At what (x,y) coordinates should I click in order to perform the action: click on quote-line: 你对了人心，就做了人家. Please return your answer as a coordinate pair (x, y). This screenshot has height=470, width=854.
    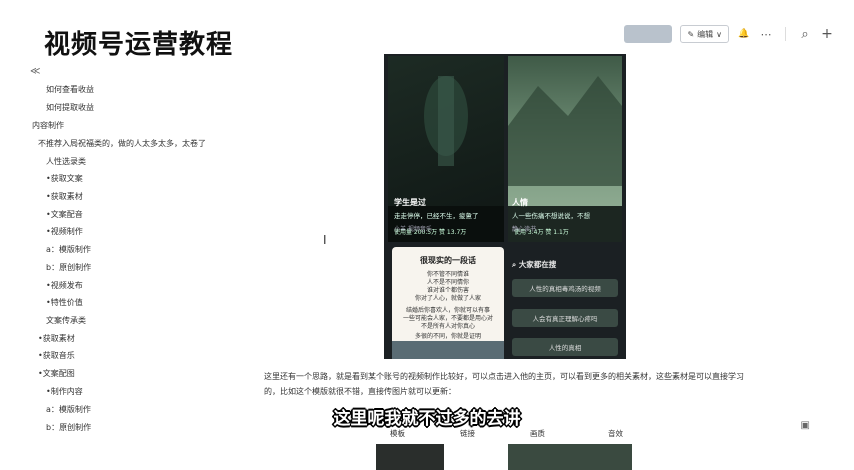
    Looking at the image, I should click on (447, 298).